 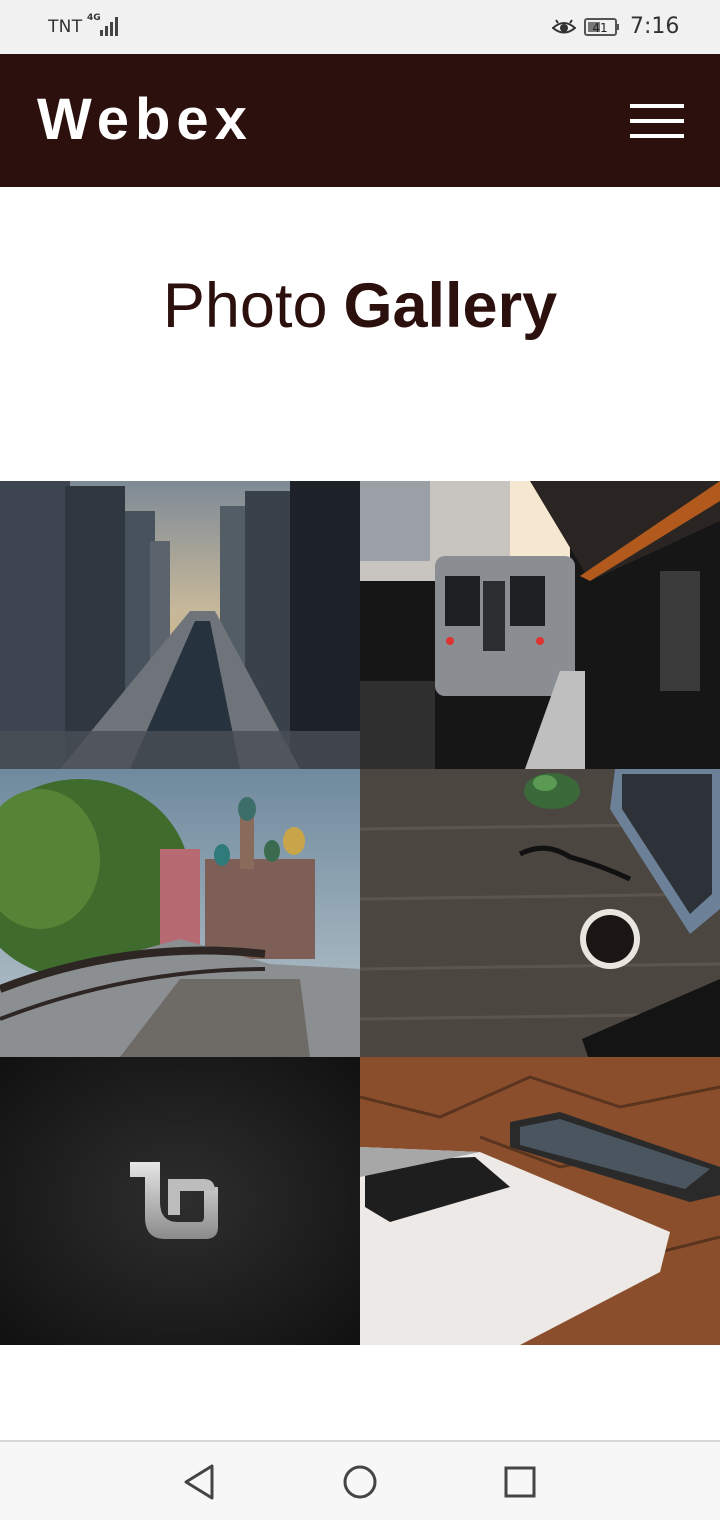 What do you see at coordinates (520, 1482) in the screenshot?
I see `recents-square-icon` at bounding box center [520, 1482].